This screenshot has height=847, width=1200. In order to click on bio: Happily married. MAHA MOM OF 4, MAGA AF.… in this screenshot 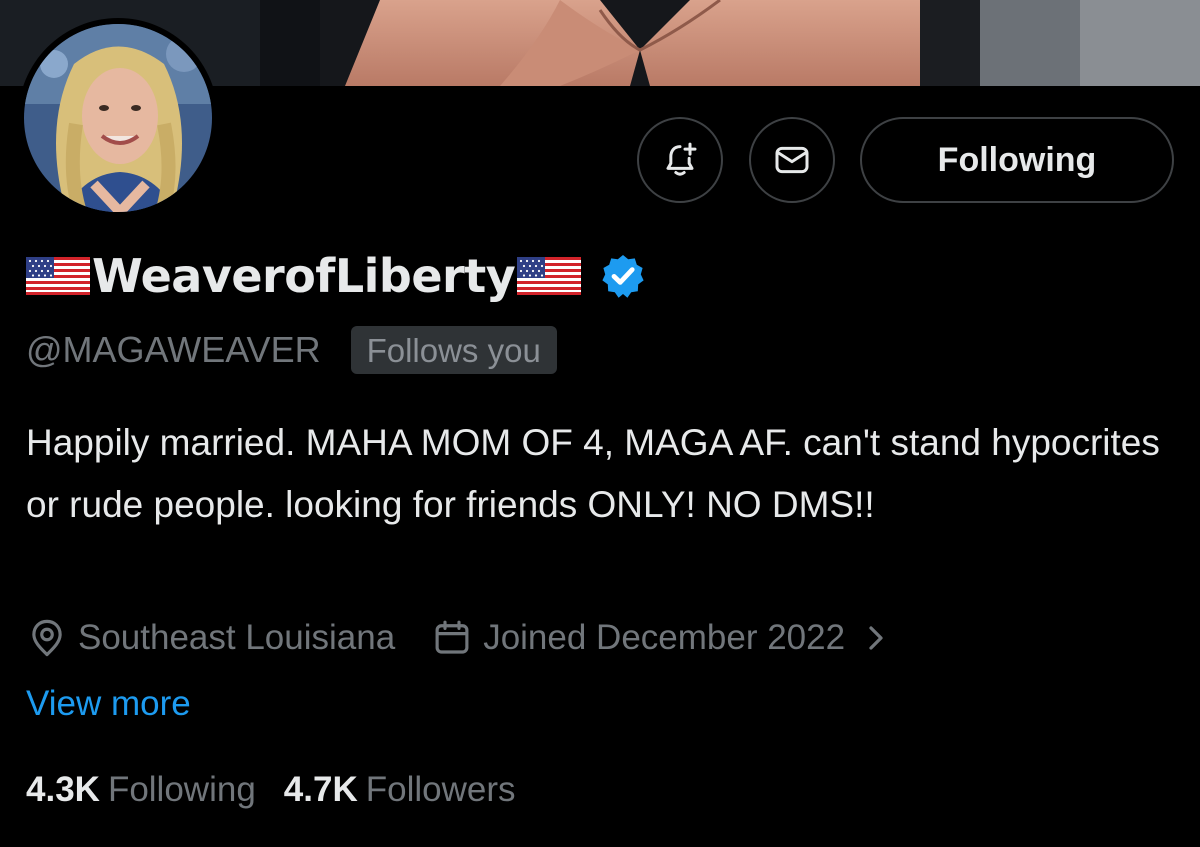, I will do `click(593, 473)`.